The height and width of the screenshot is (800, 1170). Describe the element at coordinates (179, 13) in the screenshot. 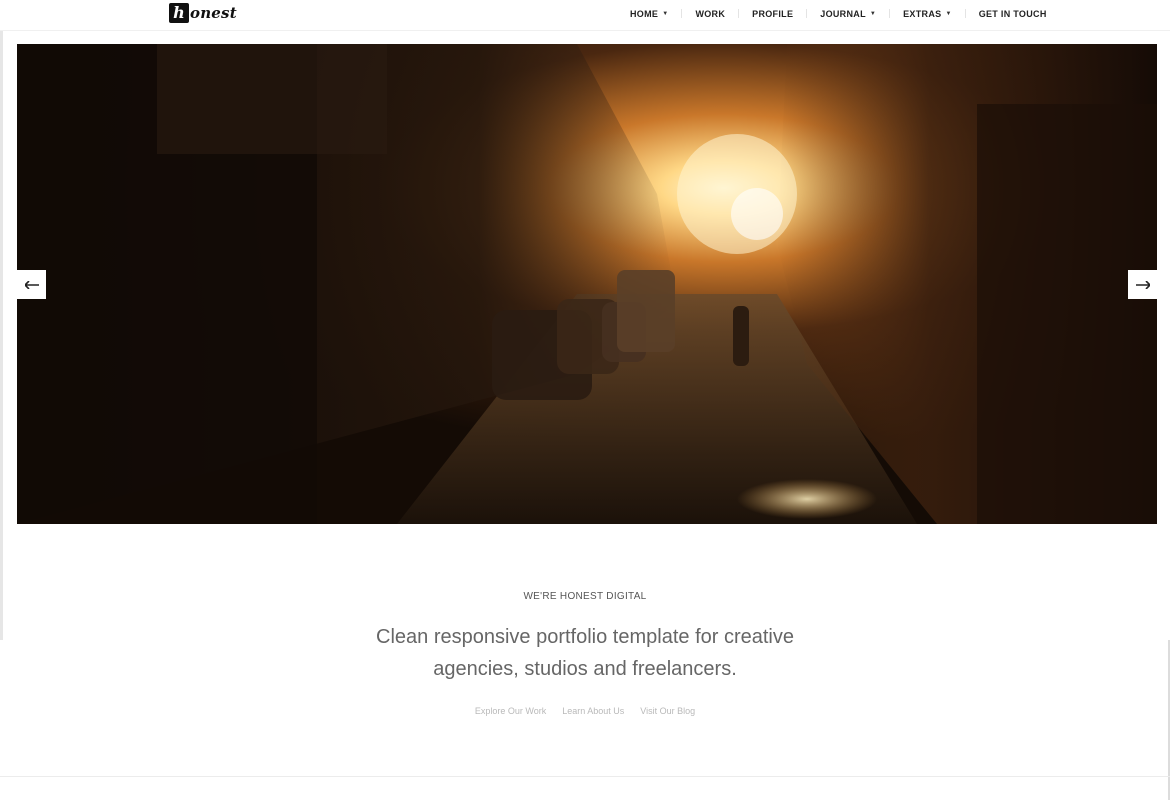

I see `logo-mark: h` at that location.